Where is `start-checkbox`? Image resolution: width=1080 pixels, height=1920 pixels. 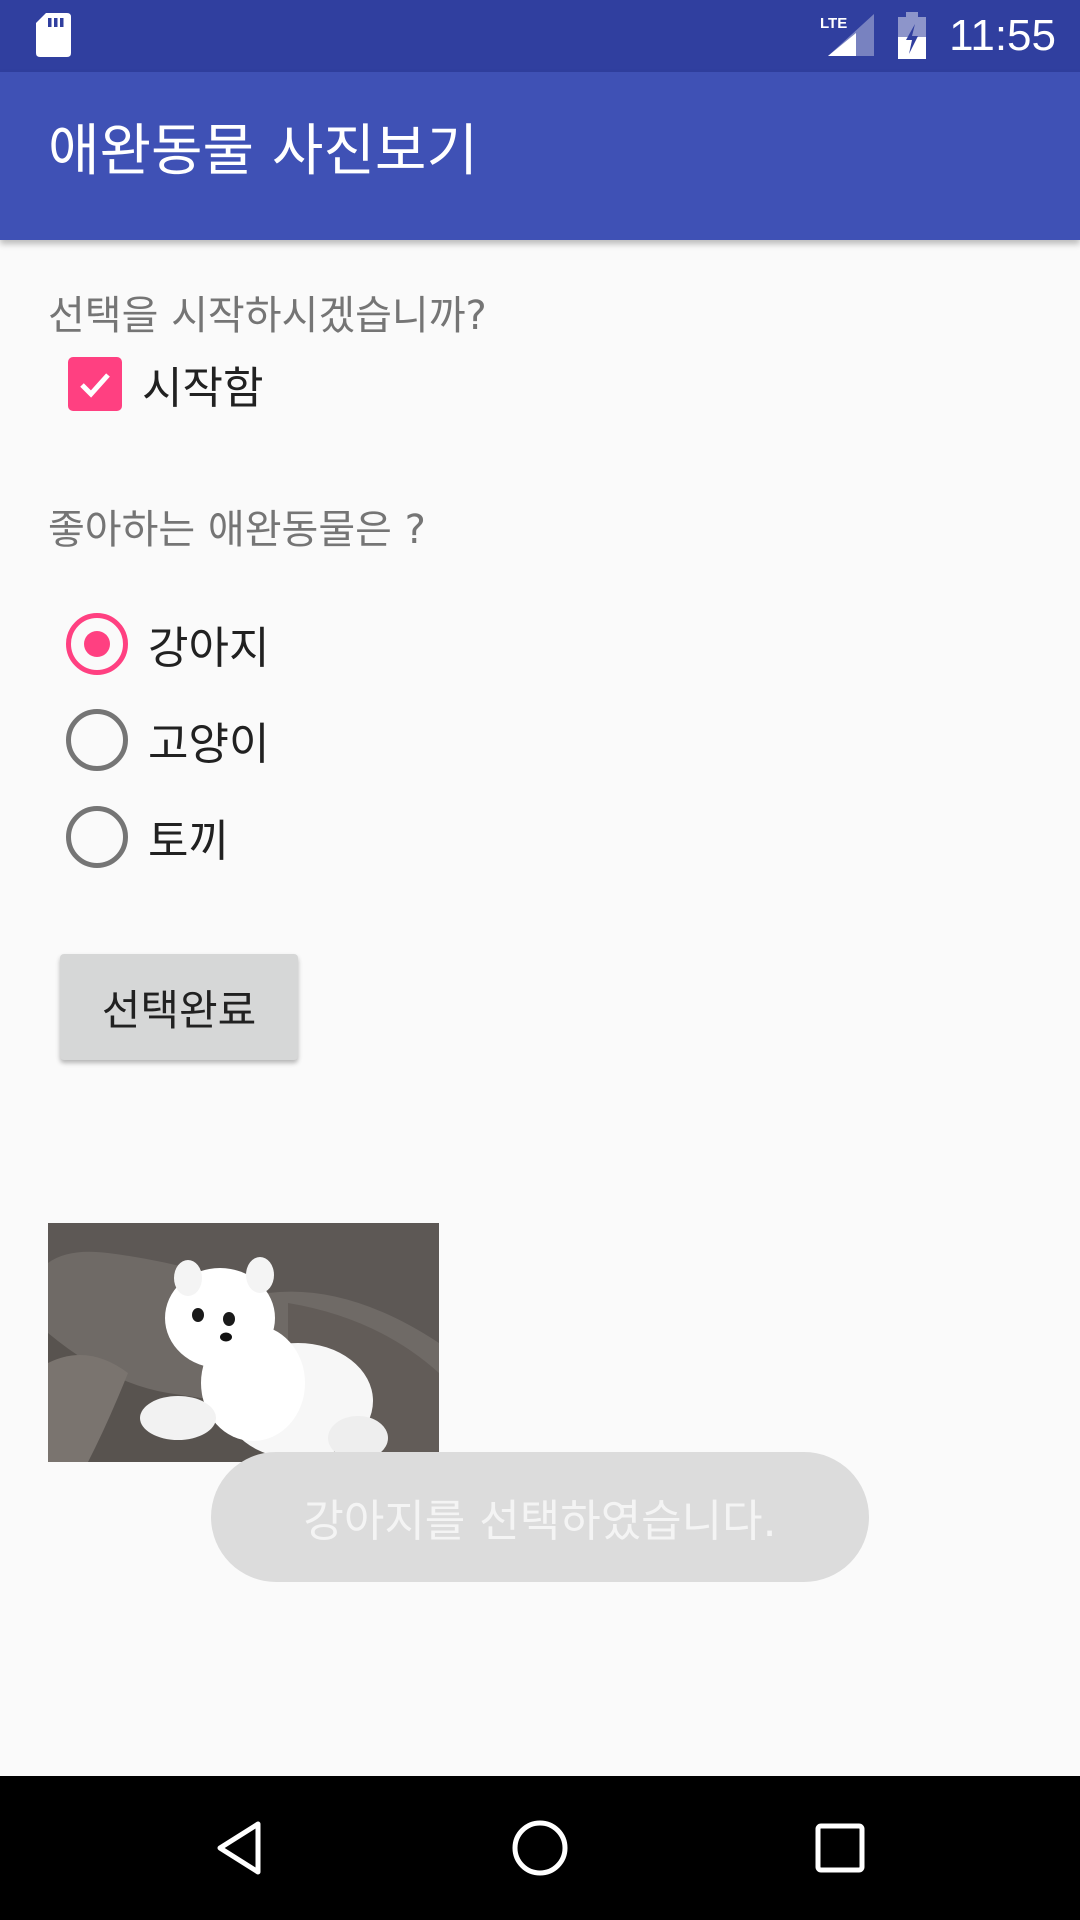
start-checkbox is located at coordinates (95, 384).